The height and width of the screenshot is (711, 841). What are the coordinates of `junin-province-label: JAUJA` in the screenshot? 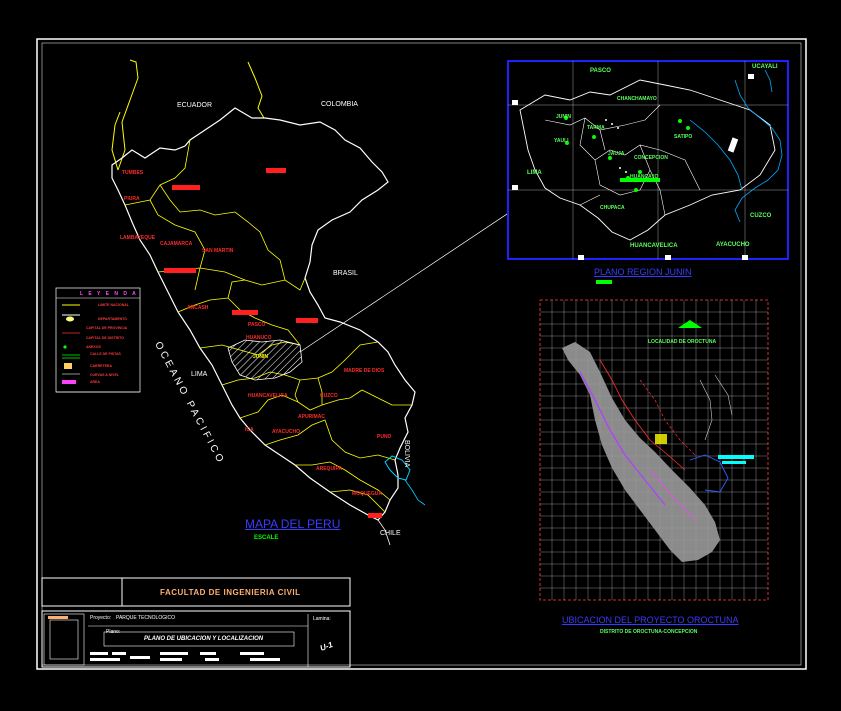 It's located at (616, 154).